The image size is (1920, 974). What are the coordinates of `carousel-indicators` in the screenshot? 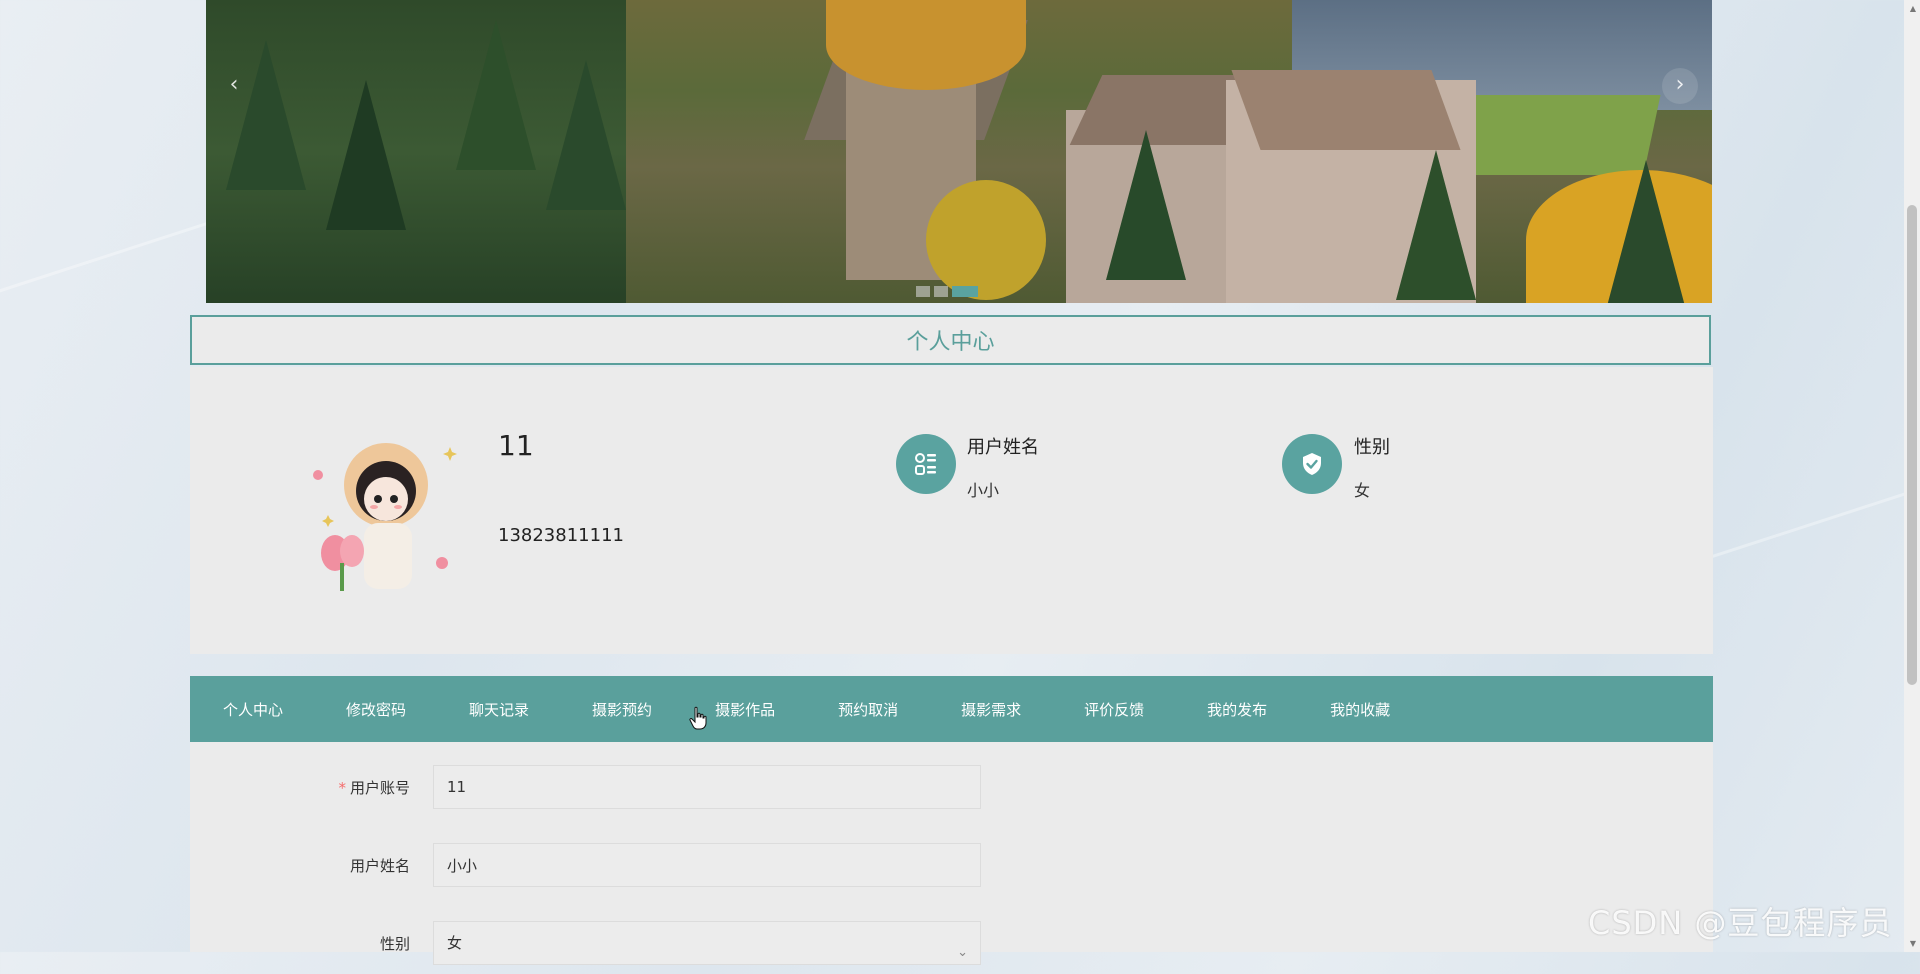 It's located at (947, 291).